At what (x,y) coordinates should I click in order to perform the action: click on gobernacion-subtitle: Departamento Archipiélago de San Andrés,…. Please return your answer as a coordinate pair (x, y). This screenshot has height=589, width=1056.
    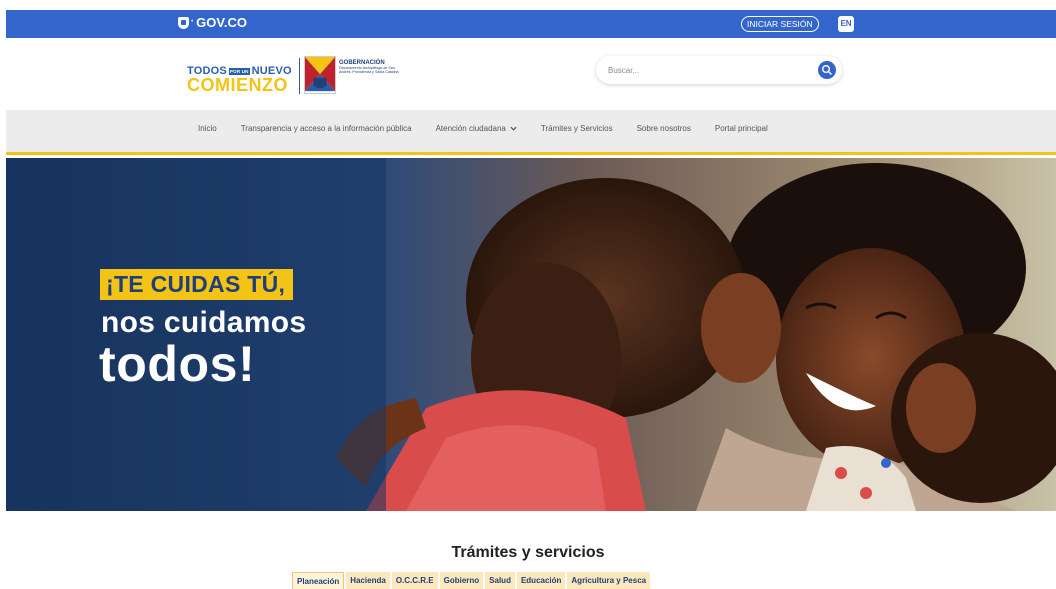
    Looking at the image, I should click on (369, 70).